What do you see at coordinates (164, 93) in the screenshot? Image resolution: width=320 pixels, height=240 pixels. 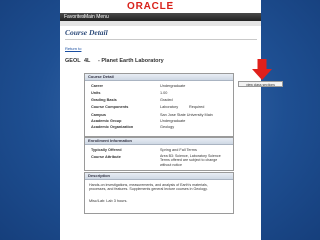 I see `units-value: 1.00` at bounding box center [164, 93].